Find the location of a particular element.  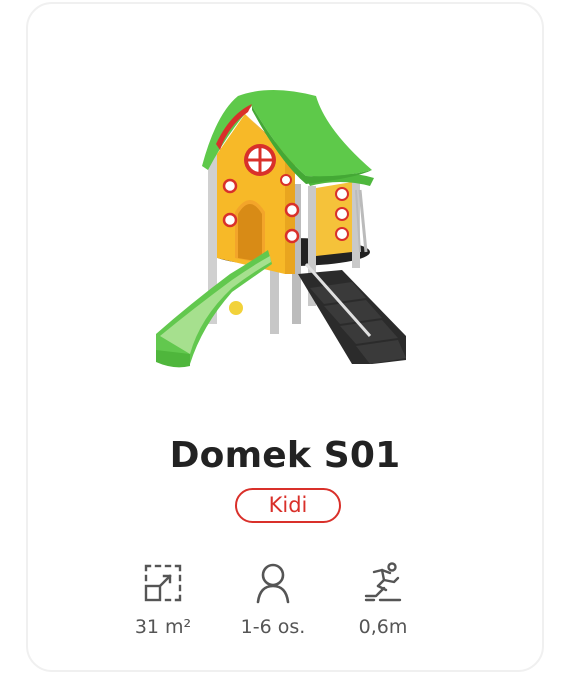

spec-capacity: 1-6 os. is located at coordinates (273, 600).